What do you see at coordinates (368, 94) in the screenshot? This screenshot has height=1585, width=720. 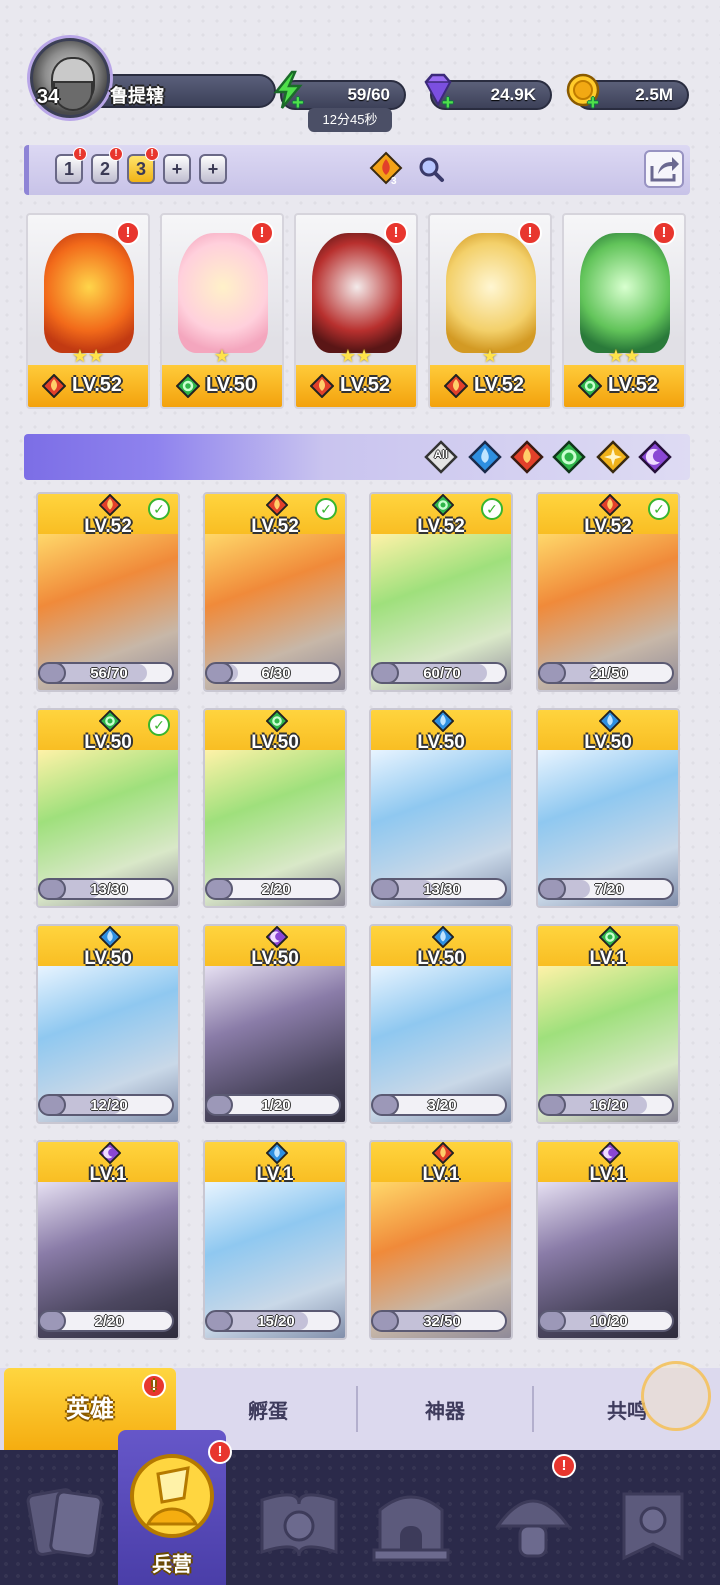 I see `energy-value: 59/60` at bounding box center [368, 94].